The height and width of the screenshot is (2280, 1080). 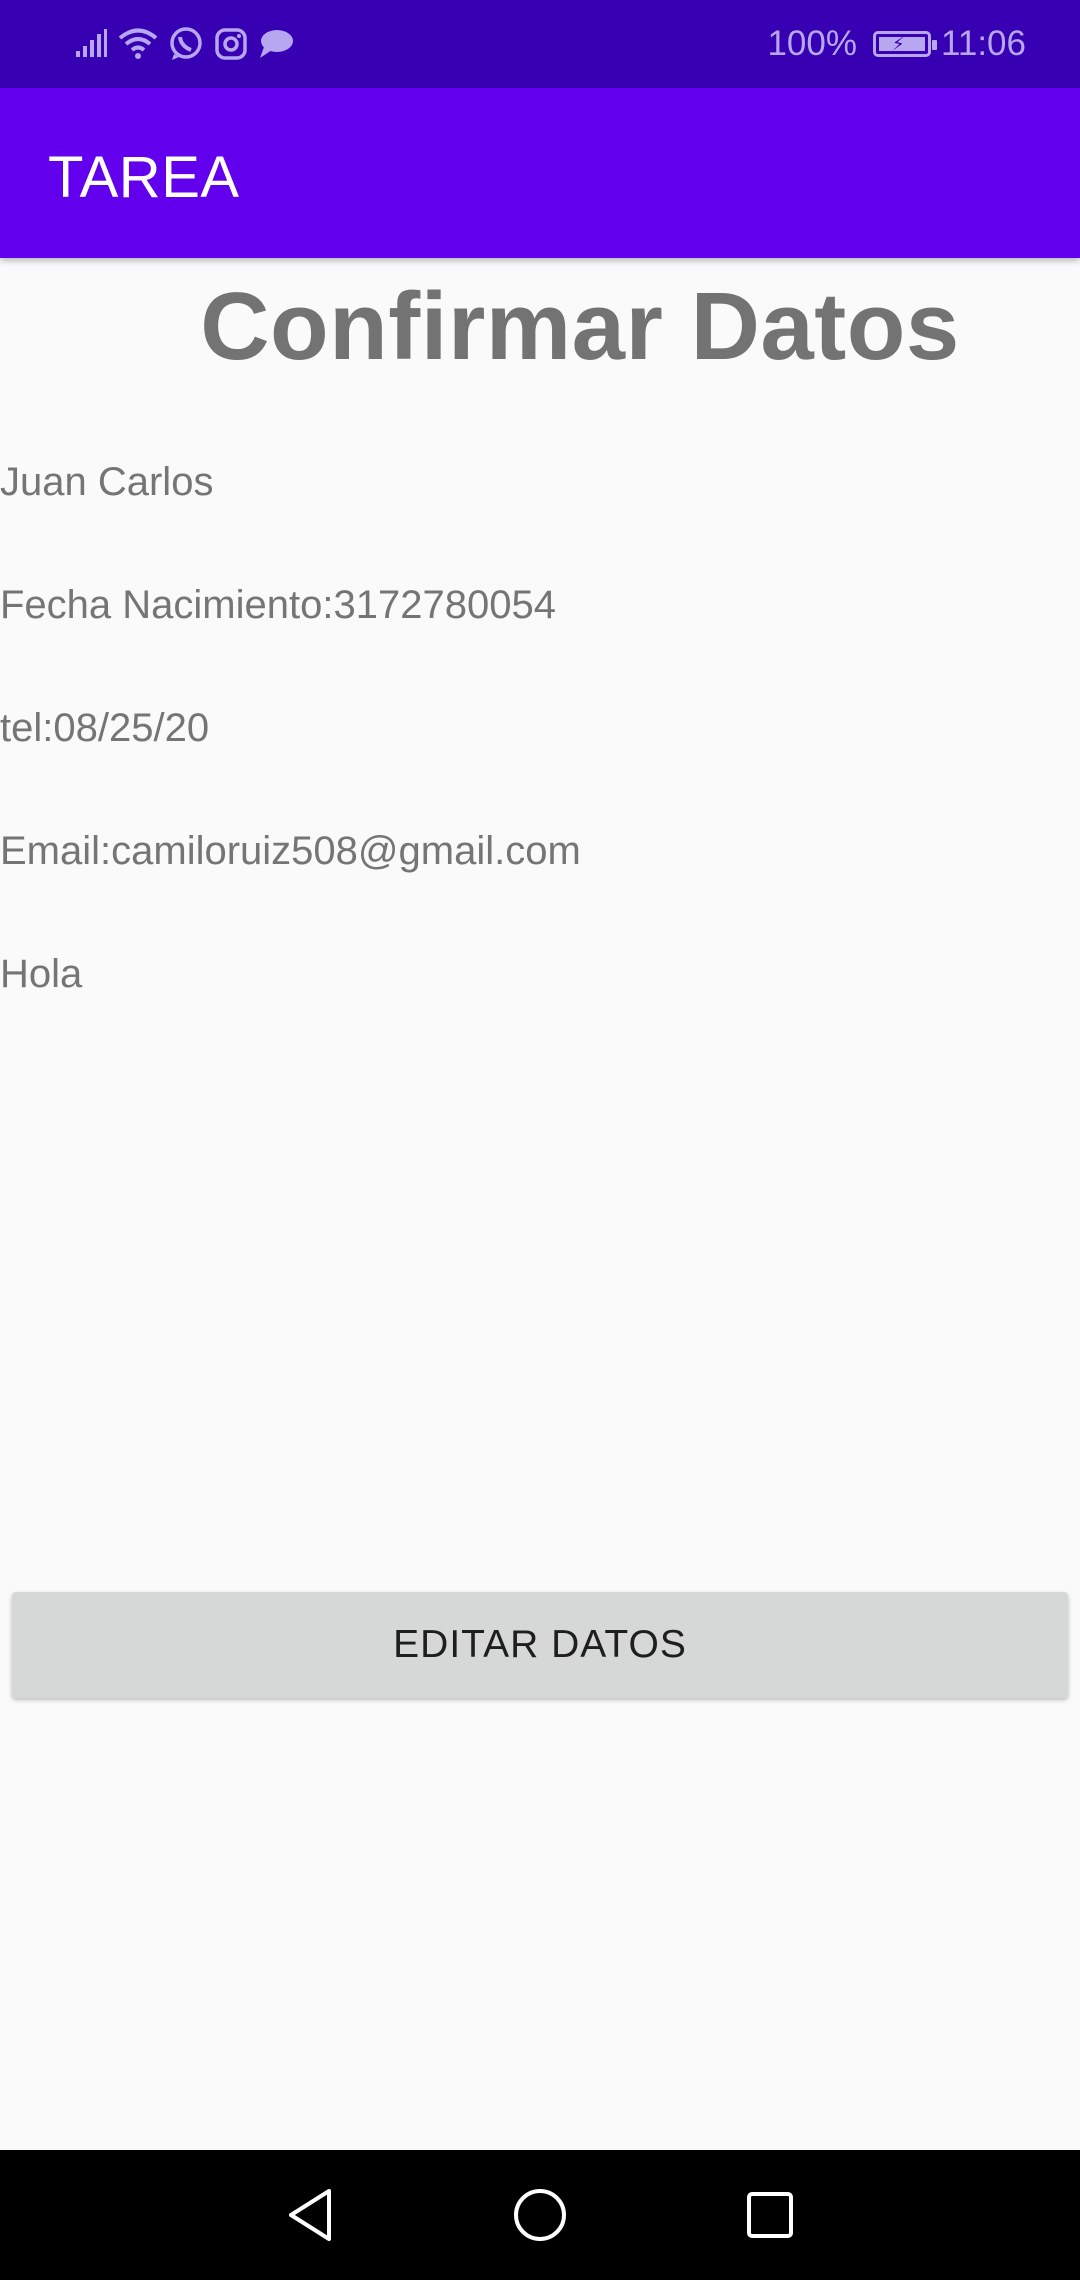 What do you see at coordinates (983, 43) in the screenshot?
I see `clock: 11:06` at bounding box center [983, 43].